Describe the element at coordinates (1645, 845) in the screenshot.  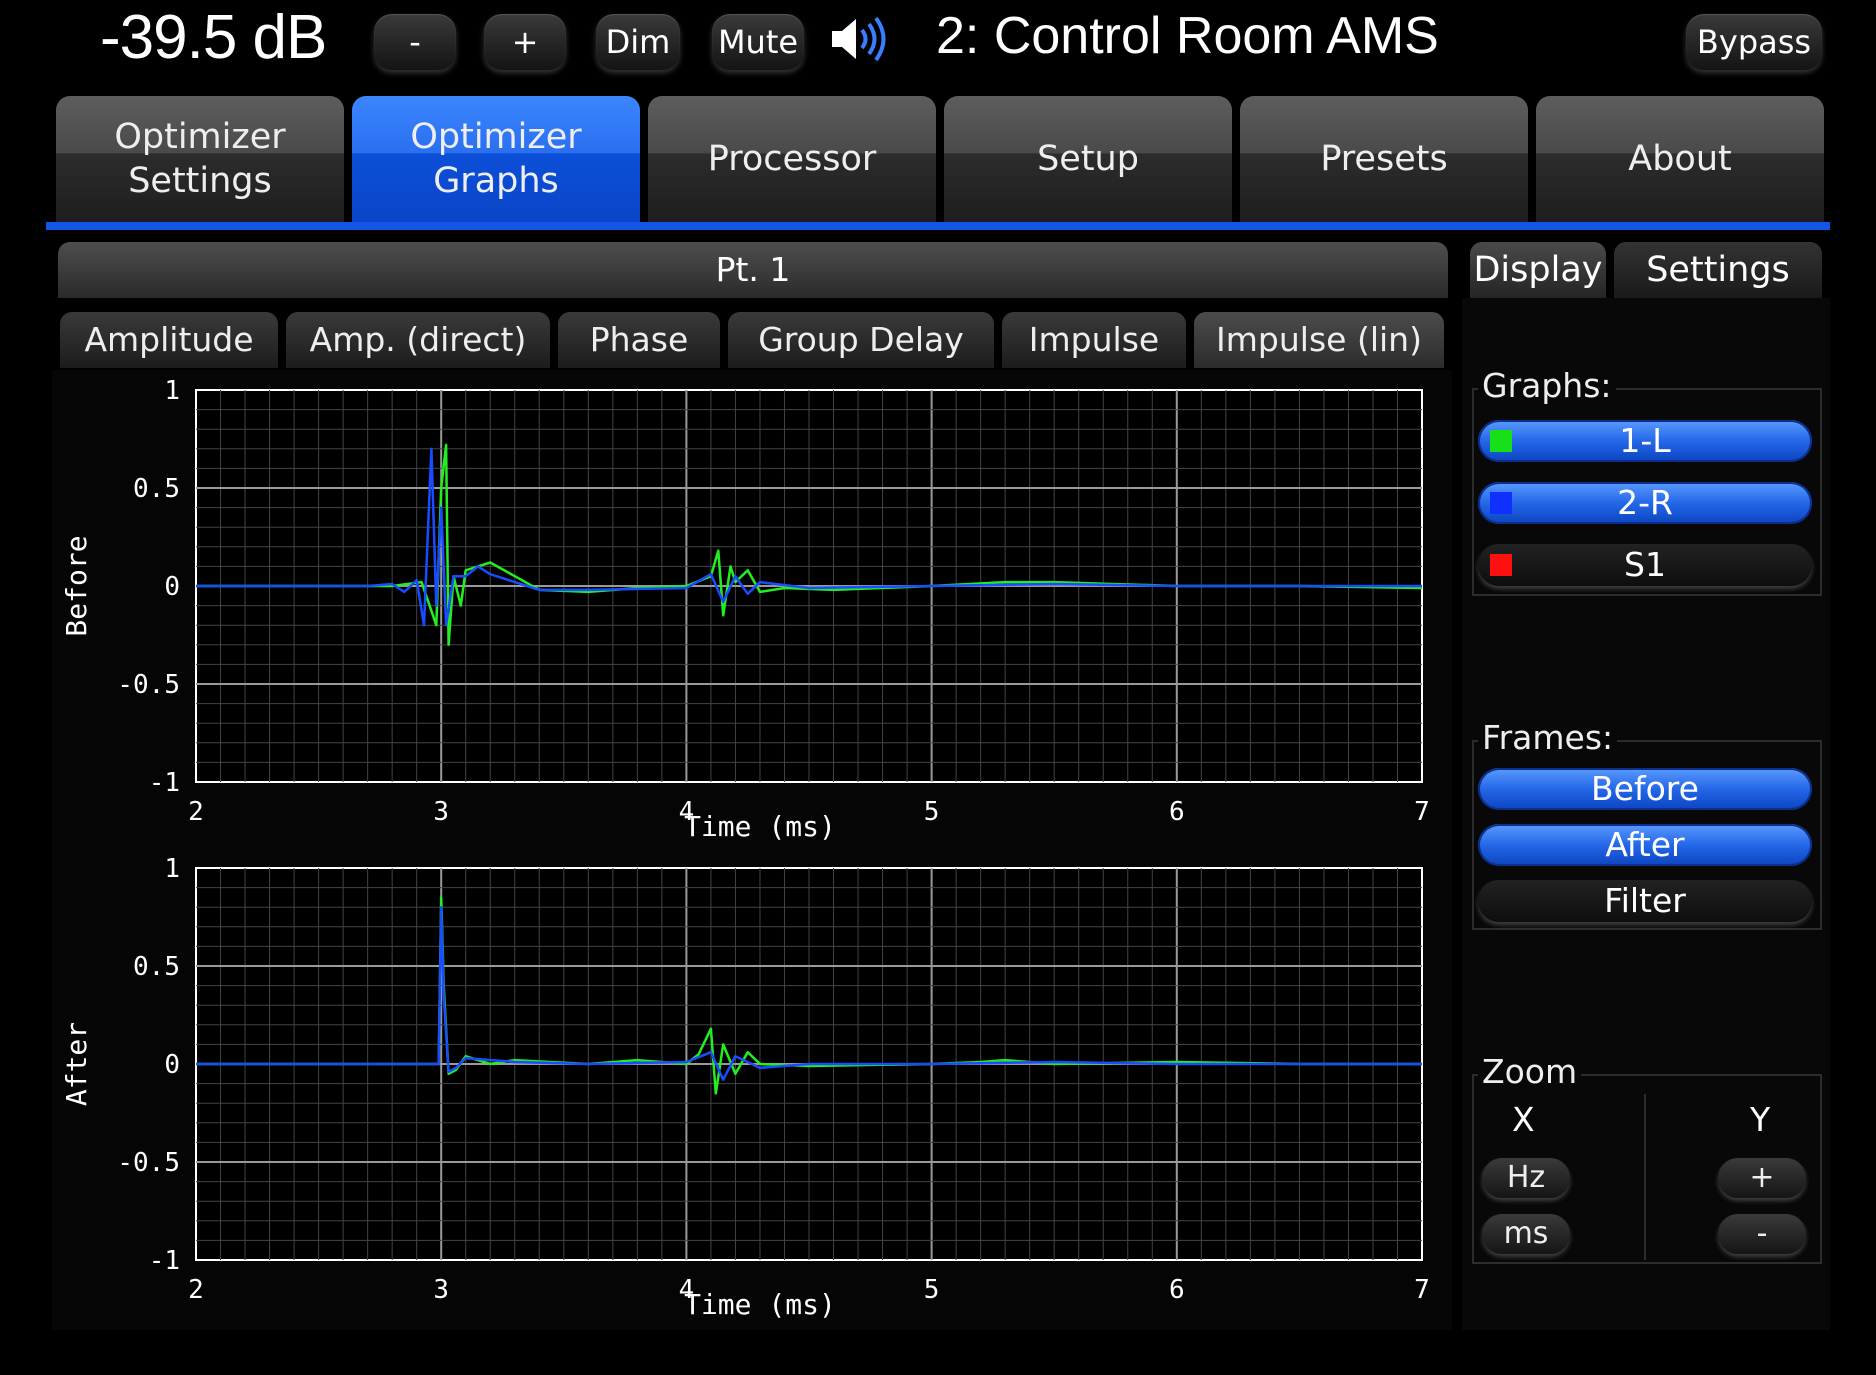
I see `frame-after-toggle: After` at that location.